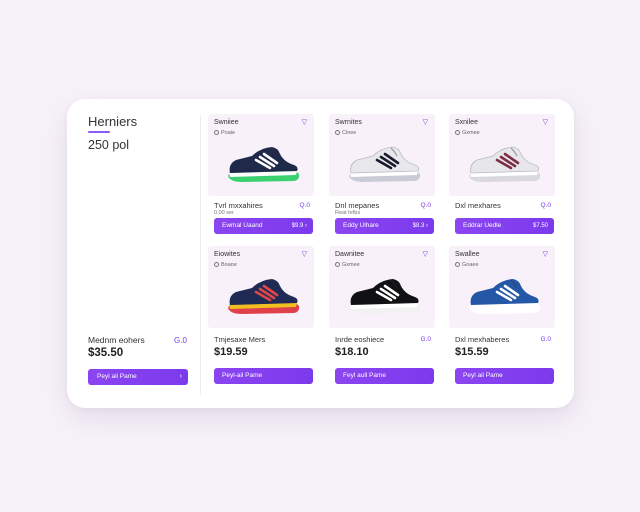  I want to click on product-image: Swallee Goaee ▽, so click(502, 287).